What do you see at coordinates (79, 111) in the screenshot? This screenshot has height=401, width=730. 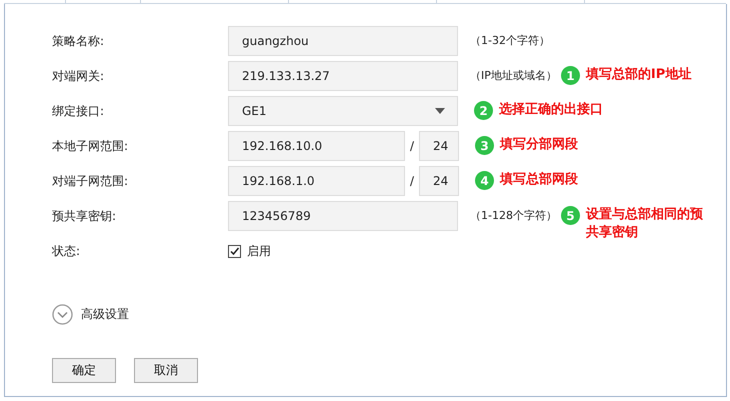 I see `field-label: 绑定接口:` at bounding box center [79, 111].